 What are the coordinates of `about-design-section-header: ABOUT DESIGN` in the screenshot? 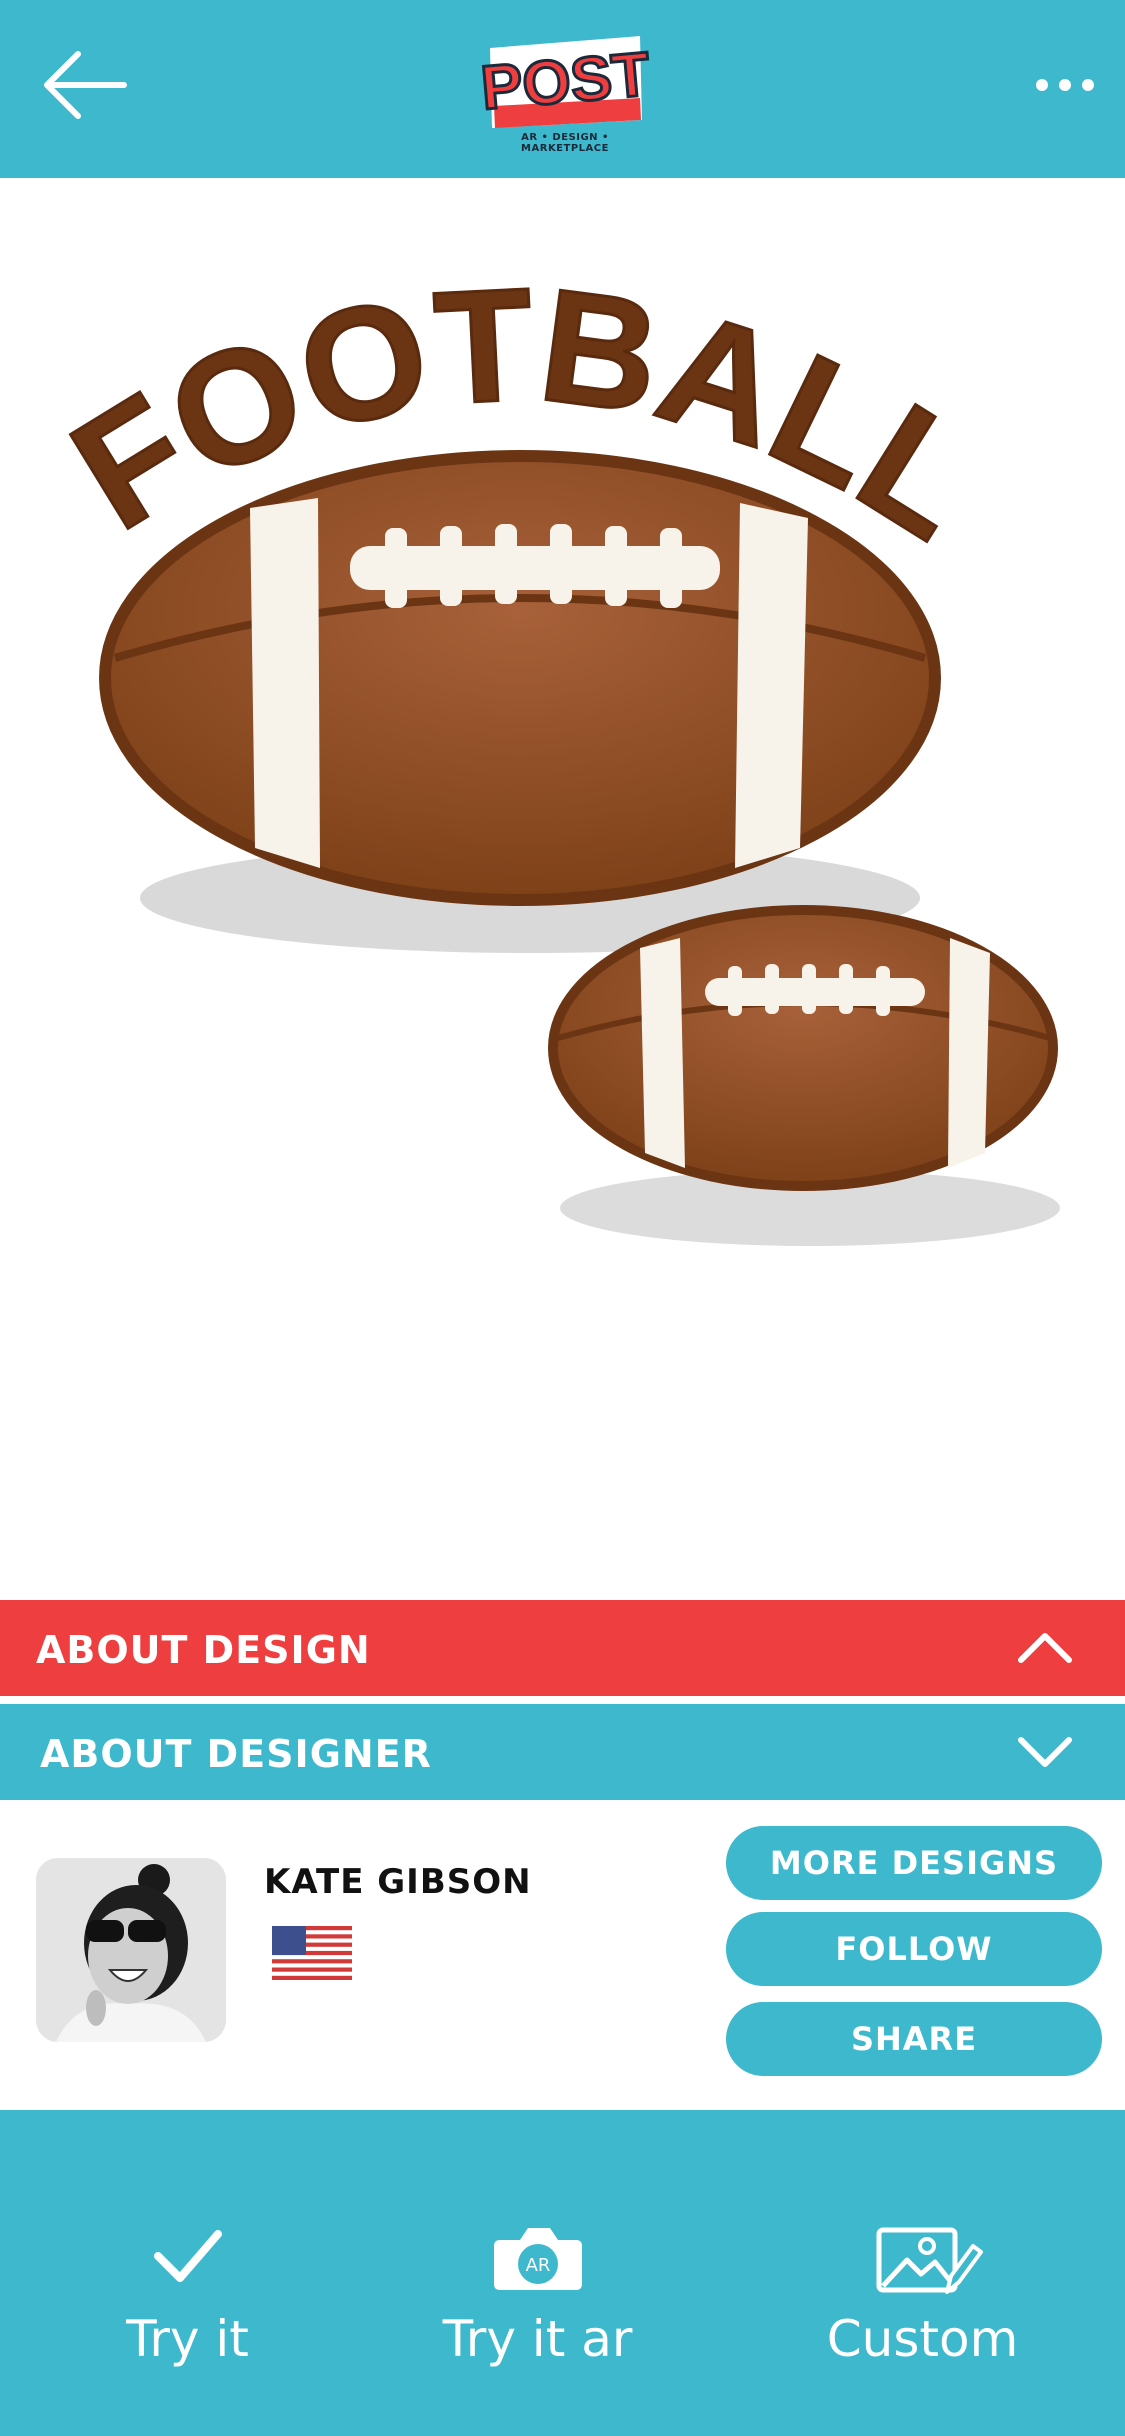 It's located at (562, 1648).